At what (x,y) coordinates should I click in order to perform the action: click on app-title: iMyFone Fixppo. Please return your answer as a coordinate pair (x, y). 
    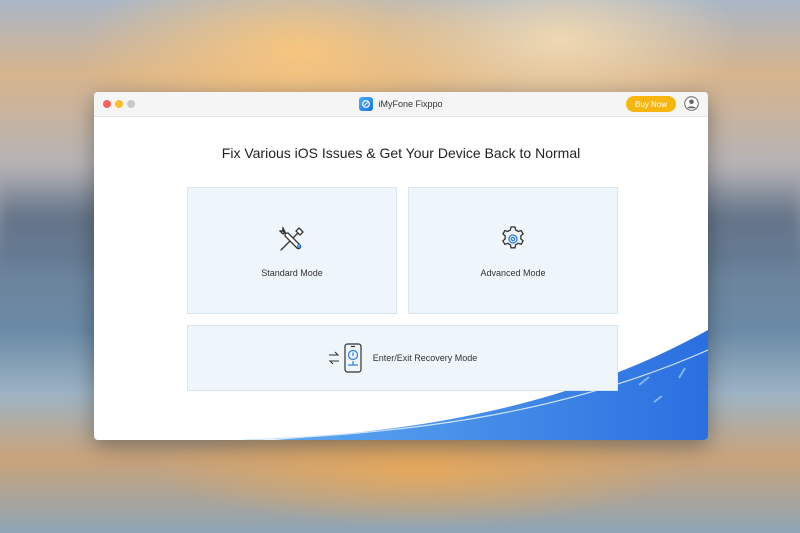
    Looking at the image, I should click on (401, 104).